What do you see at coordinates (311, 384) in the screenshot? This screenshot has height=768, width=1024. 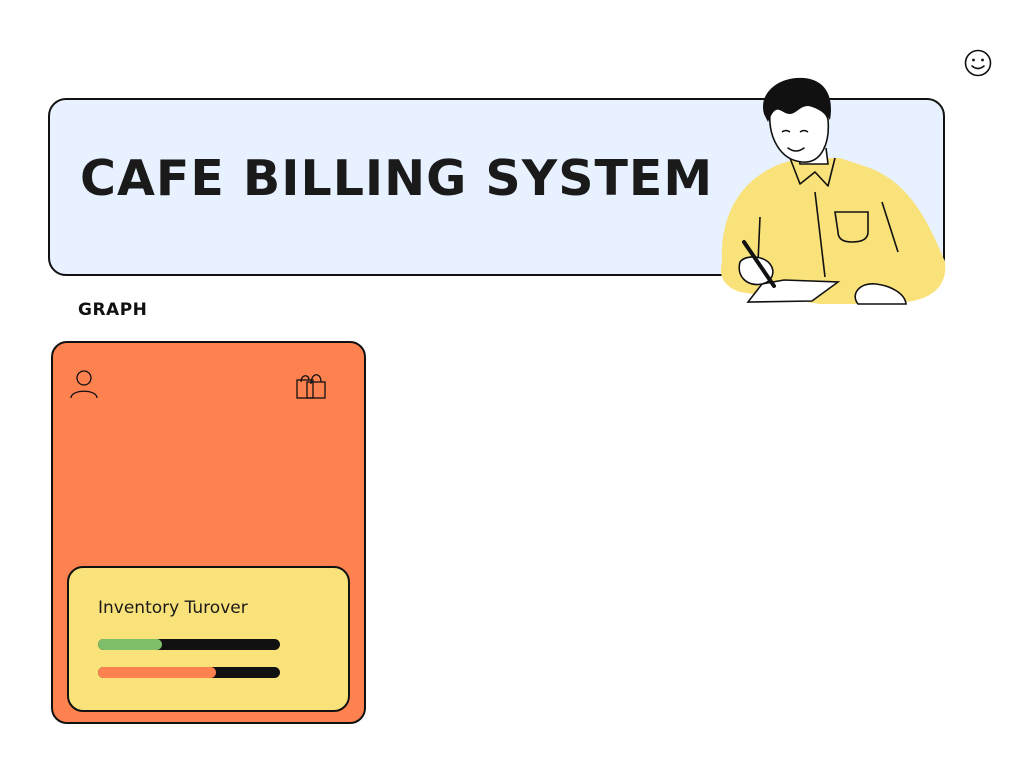 I see `shopping-bag-icon` at bounding box center [311, 384].